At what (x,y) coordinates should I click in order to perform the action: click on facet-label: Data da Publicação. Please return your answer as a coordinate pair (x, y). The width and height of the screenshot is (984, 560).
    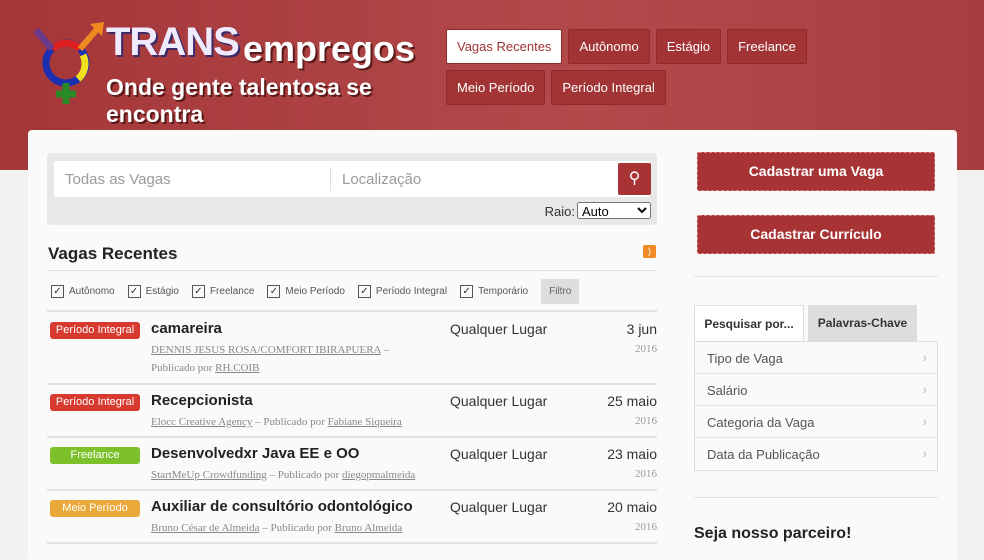
    Looking at the image, I should click on (763, 454).